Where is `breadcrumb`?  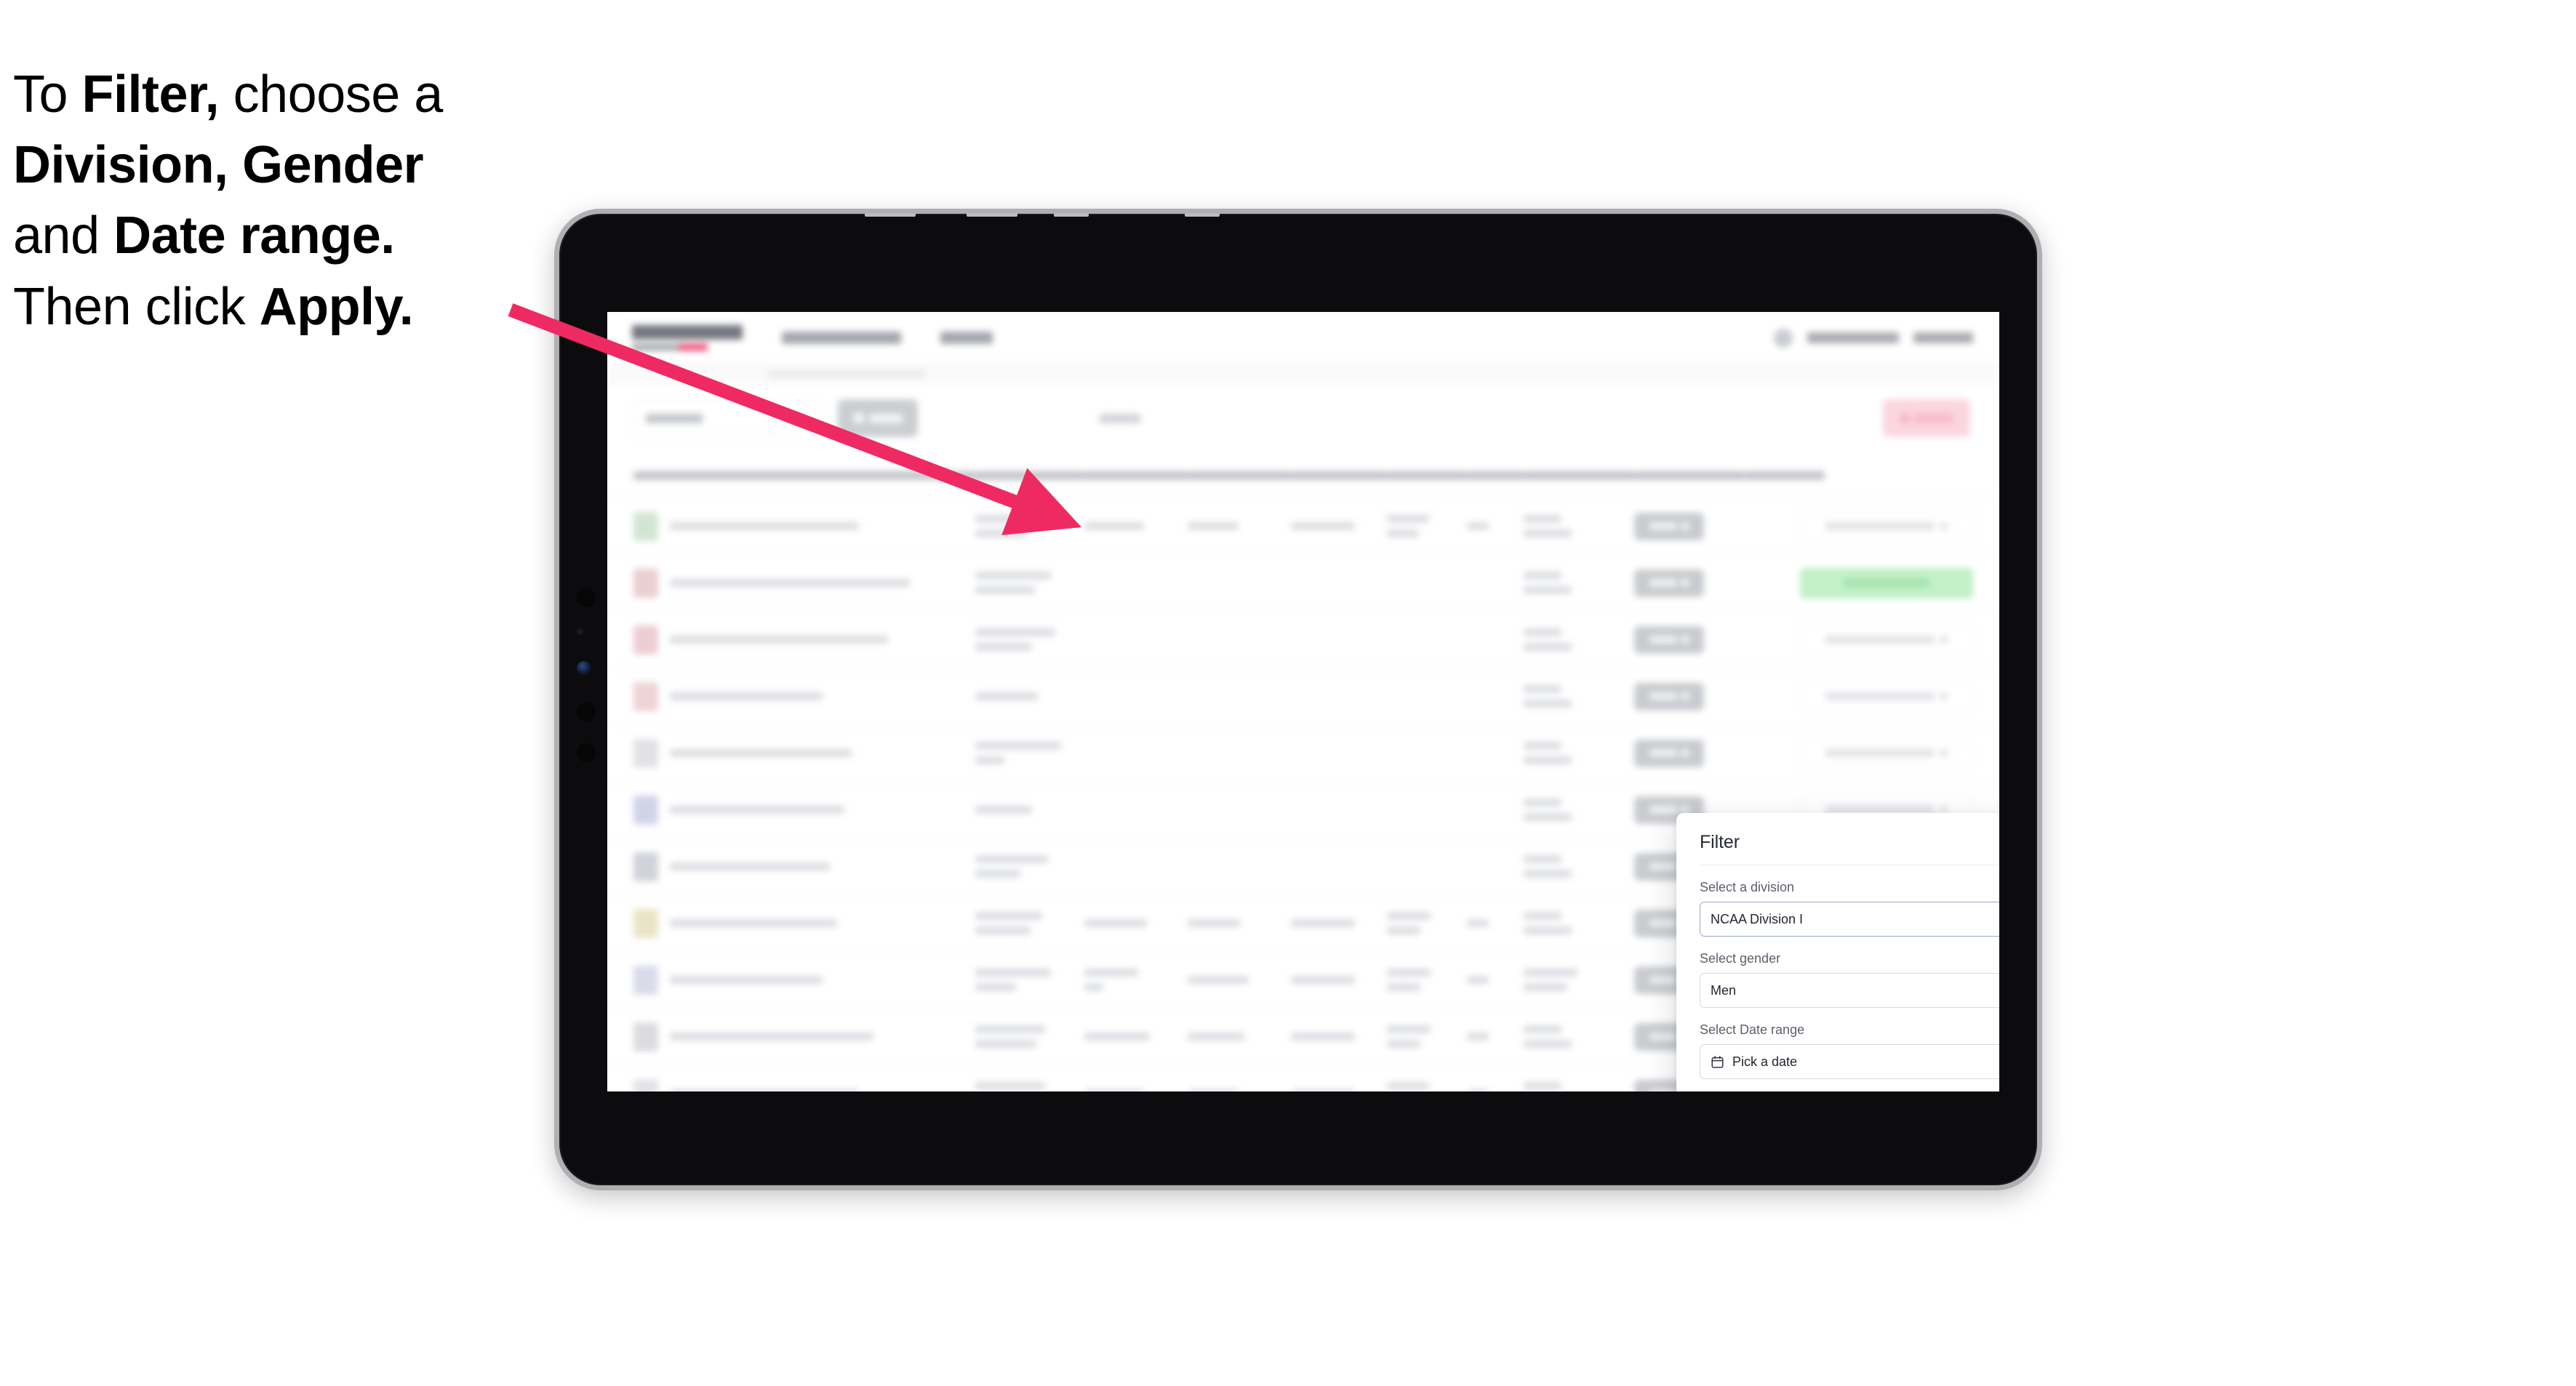
breadcrumb is located at coordinates (846, 374).